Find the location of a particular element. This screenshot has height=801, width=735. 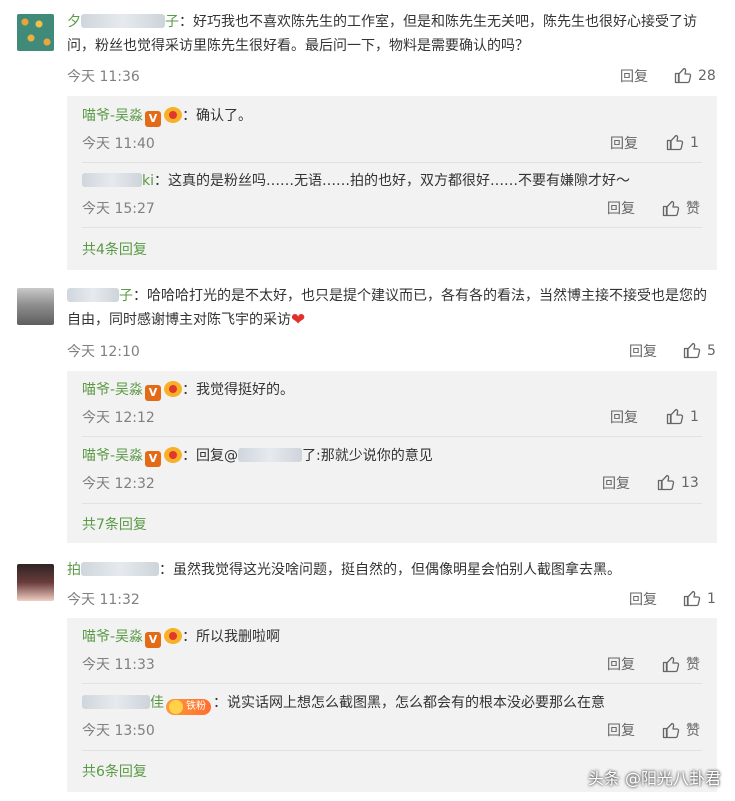

view-more-replies-link: 共4条回复 is located at coordinates (114, 249).